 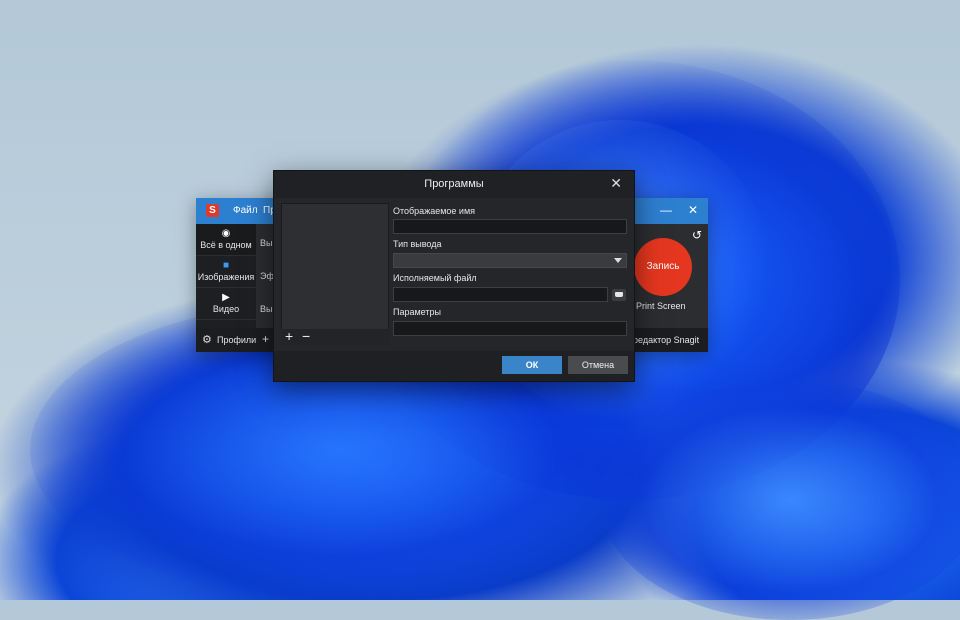 I want to click on output-type-select, so click(x=510, y=260).